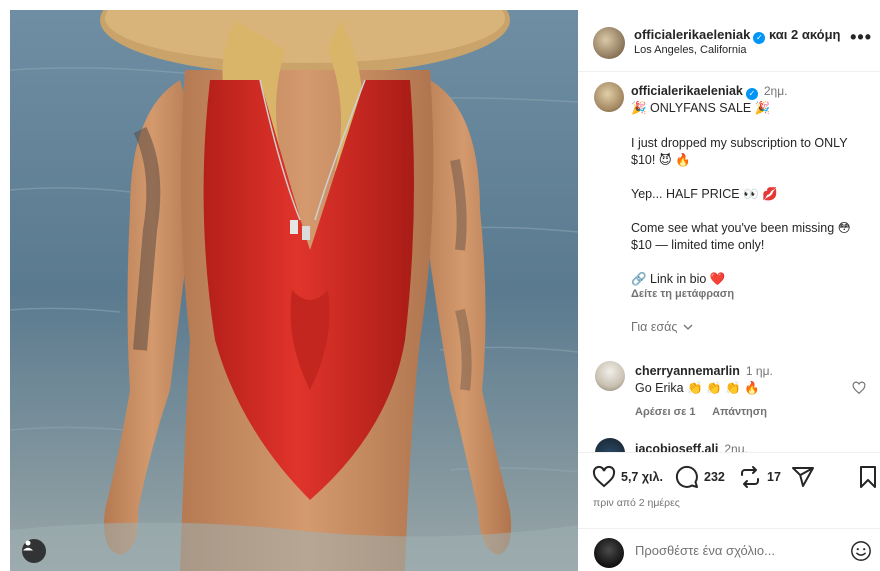  I want to click on caption-author-line: officialerikaeleniak ✓ 2ημ., so click(709, 92).